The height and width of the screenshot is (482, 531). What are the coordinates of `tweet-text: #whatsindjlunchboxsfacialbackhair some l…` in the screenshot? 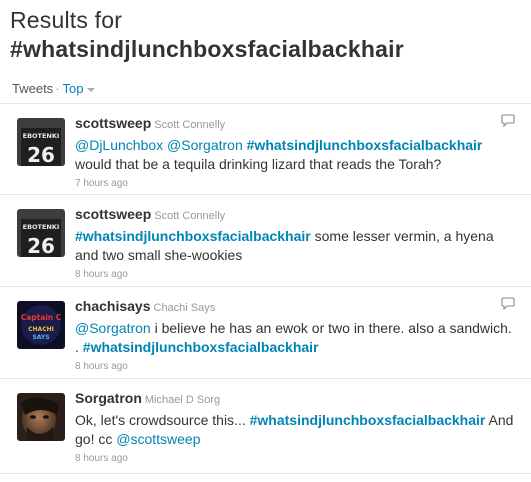 It's located at (295, 246).